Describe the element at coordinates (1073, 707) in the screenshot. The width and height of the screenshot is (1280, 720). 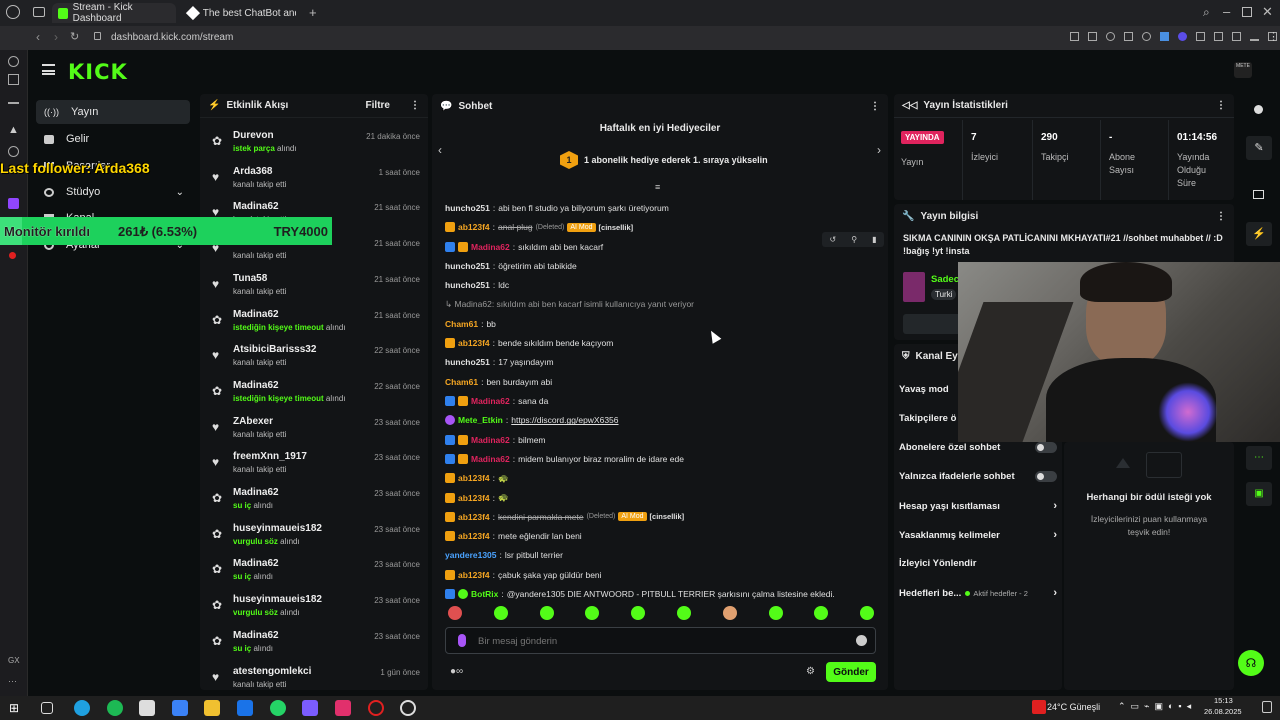
I see `weather-text: 24°C Güneşli` at that location.